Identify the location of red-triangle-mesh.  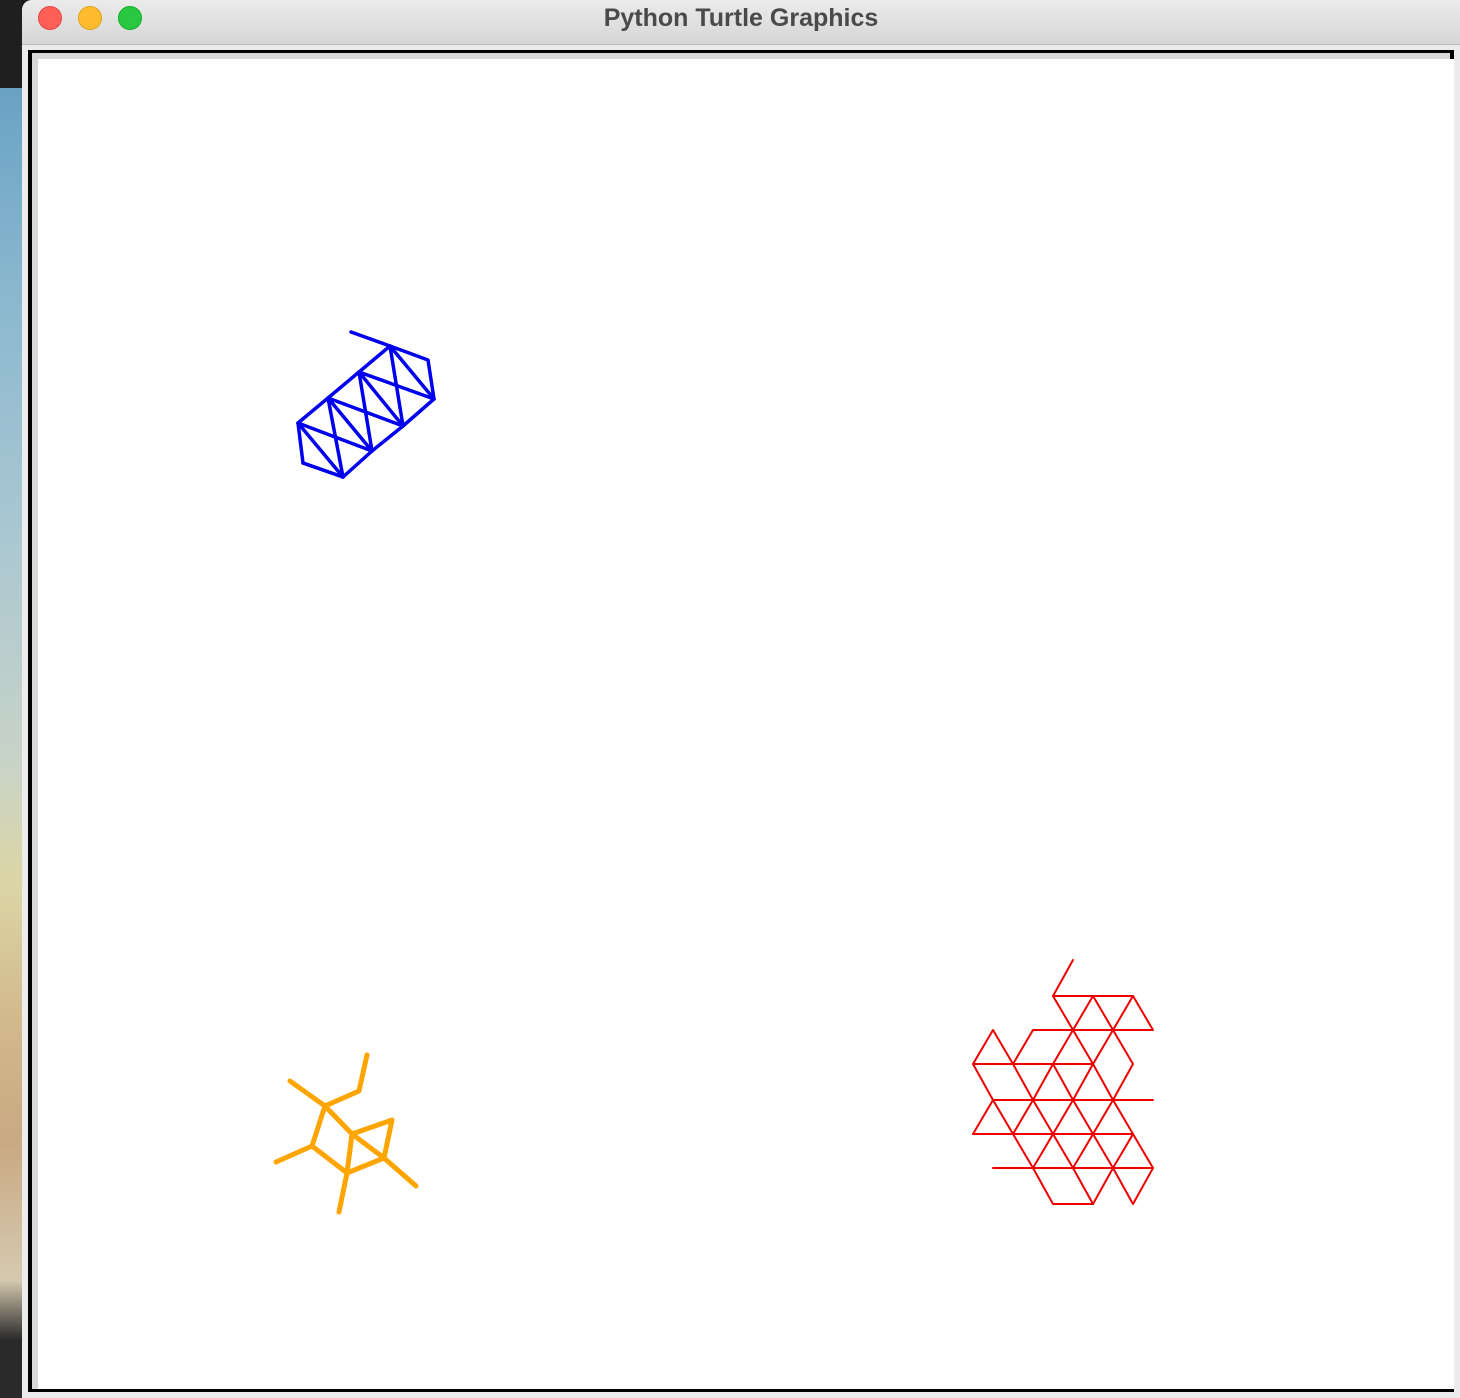
(1063, 1082).